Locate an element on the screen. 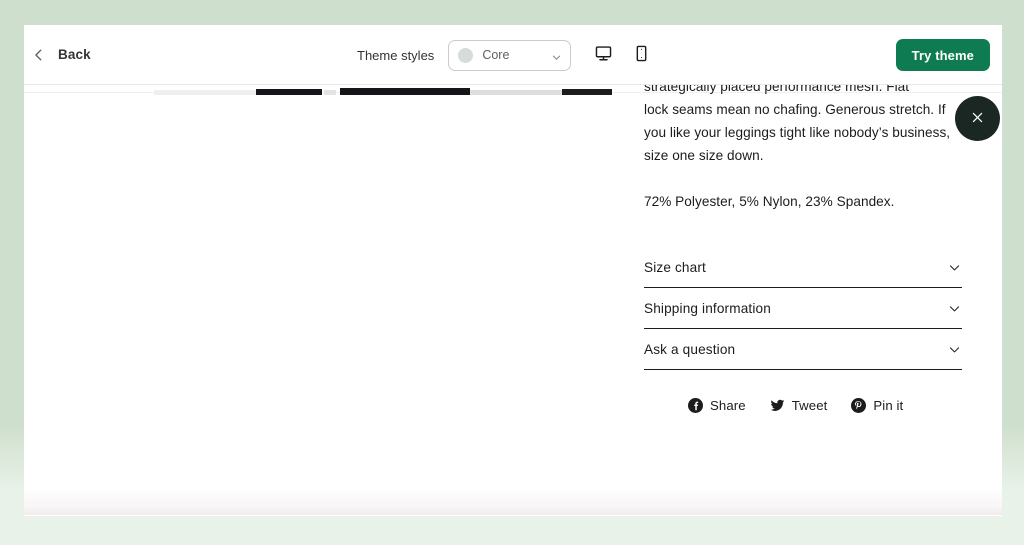 The image size is (1024, 545). toolbar-center-group: Theme styles Core is located at coordinates (506, 55).